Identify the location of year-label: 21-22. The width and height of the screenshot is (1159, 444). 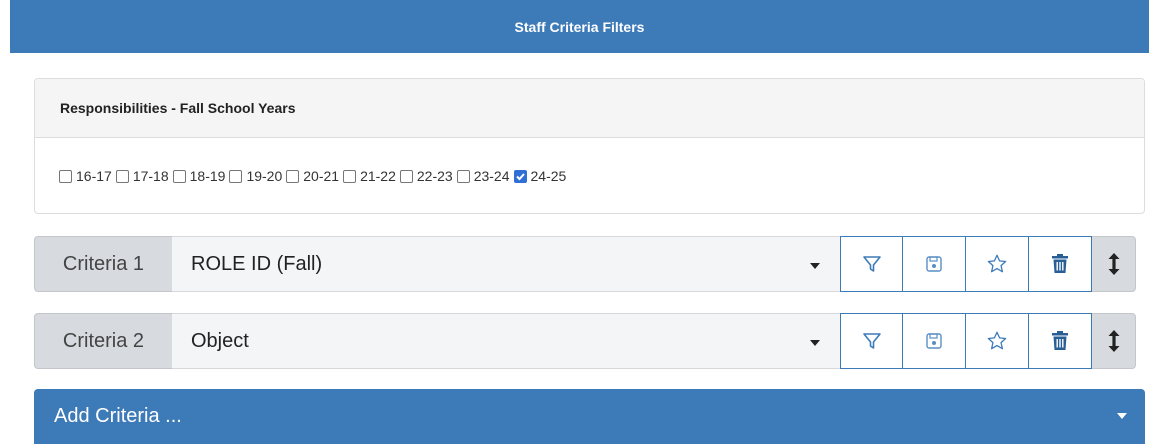
(378, 176).